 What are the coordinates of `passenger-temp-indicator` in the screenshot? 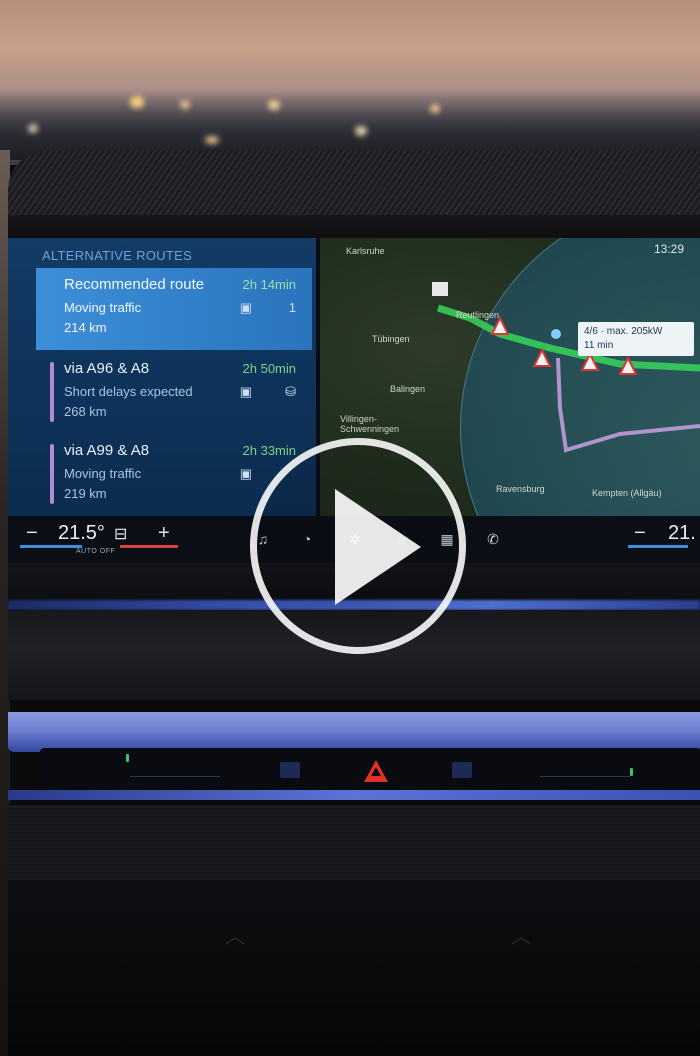 It's located at (658, 546).